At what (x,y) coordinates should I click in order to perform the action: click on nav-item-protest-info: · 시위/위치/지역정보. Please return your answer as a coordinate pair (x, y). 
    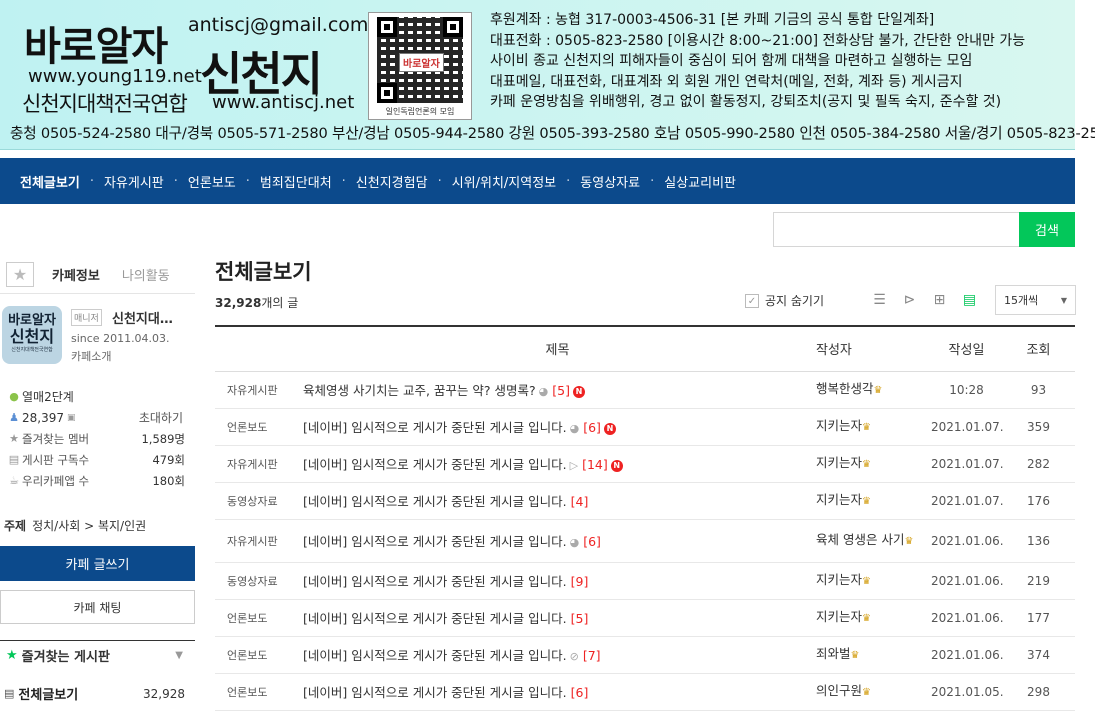
    Looking at the image, I should click on (492, 181).